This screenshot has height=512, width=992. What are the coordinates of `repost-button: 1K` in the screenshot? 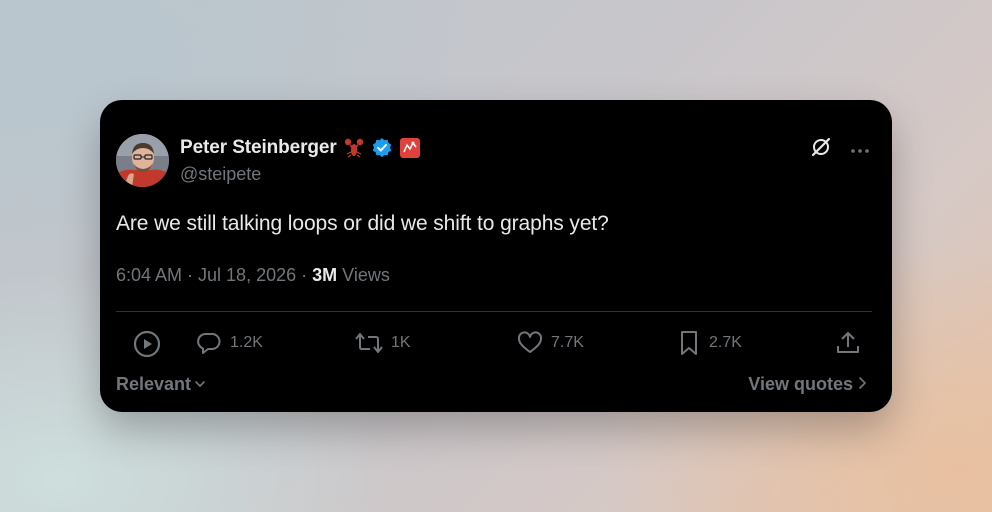 It's located at (382, 343).